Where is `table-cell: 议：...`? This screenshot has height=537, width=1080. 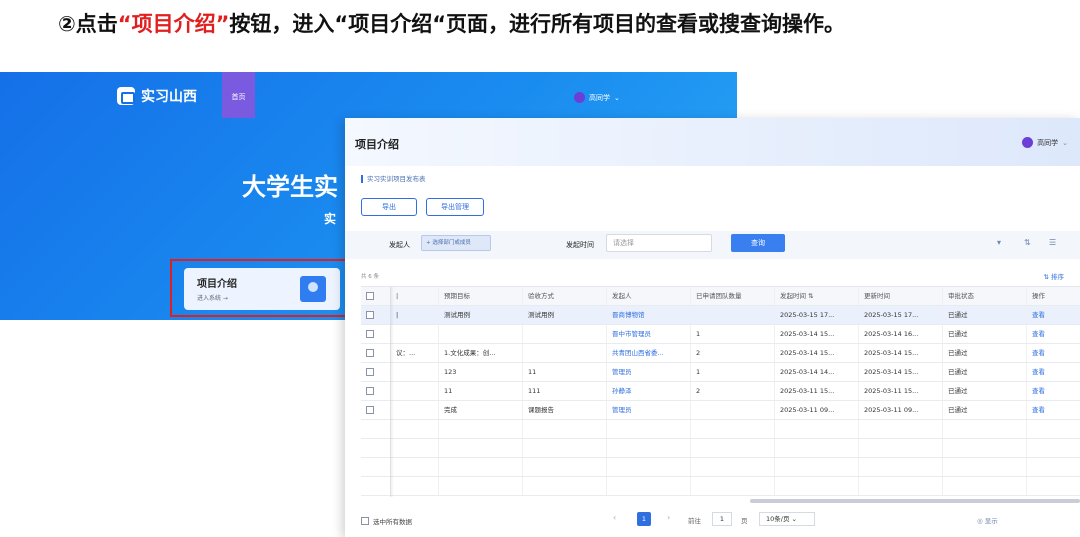
table-cell: 议：... is located at coordinates (415, 353).